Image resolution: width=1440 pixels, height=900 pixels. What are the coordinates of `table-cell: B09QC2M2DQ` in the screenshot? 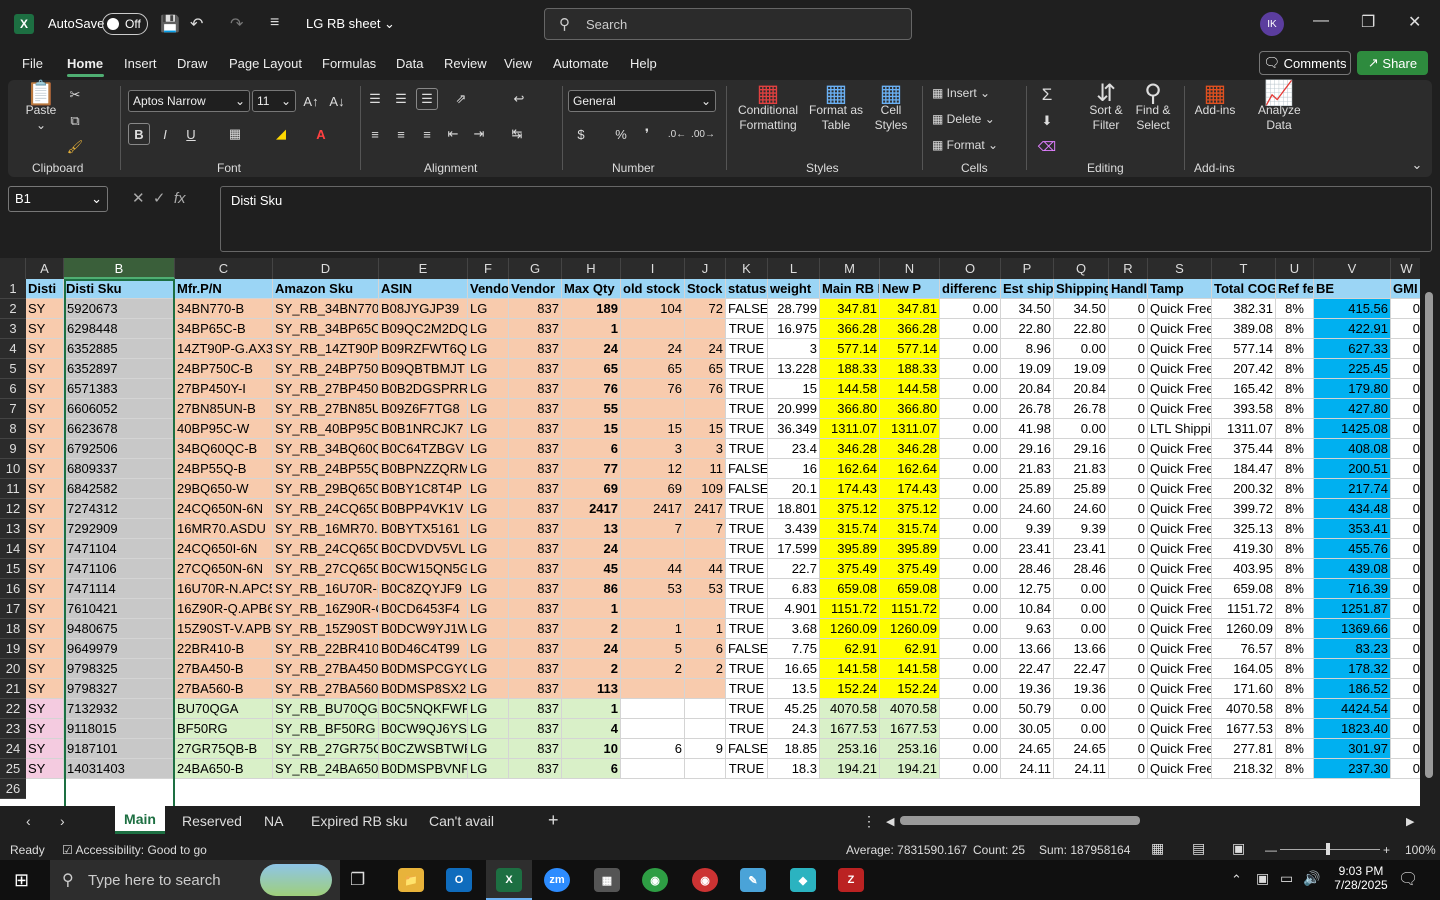 It's located at (423, 329).